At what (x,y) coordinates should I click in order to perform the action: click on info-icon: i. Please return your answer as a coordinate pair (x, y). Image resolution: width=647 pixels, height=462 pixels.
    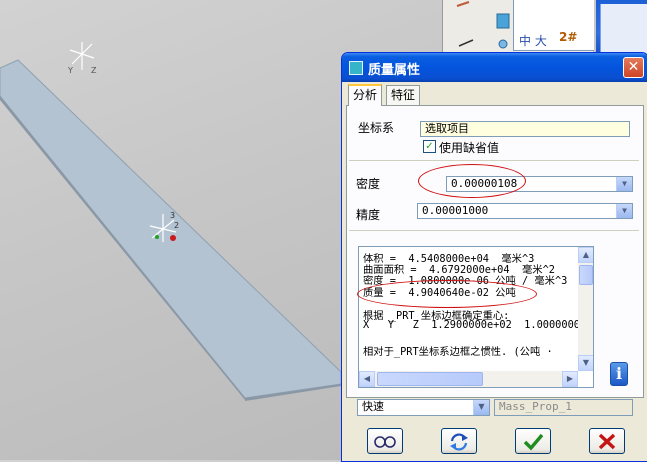
    Looking at the image, I should click on (619, 373).